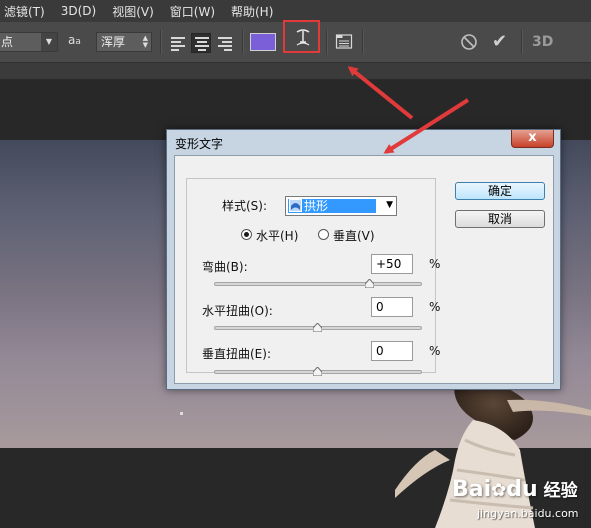  I want to click on ok-button: 确定, so click(500, 191).